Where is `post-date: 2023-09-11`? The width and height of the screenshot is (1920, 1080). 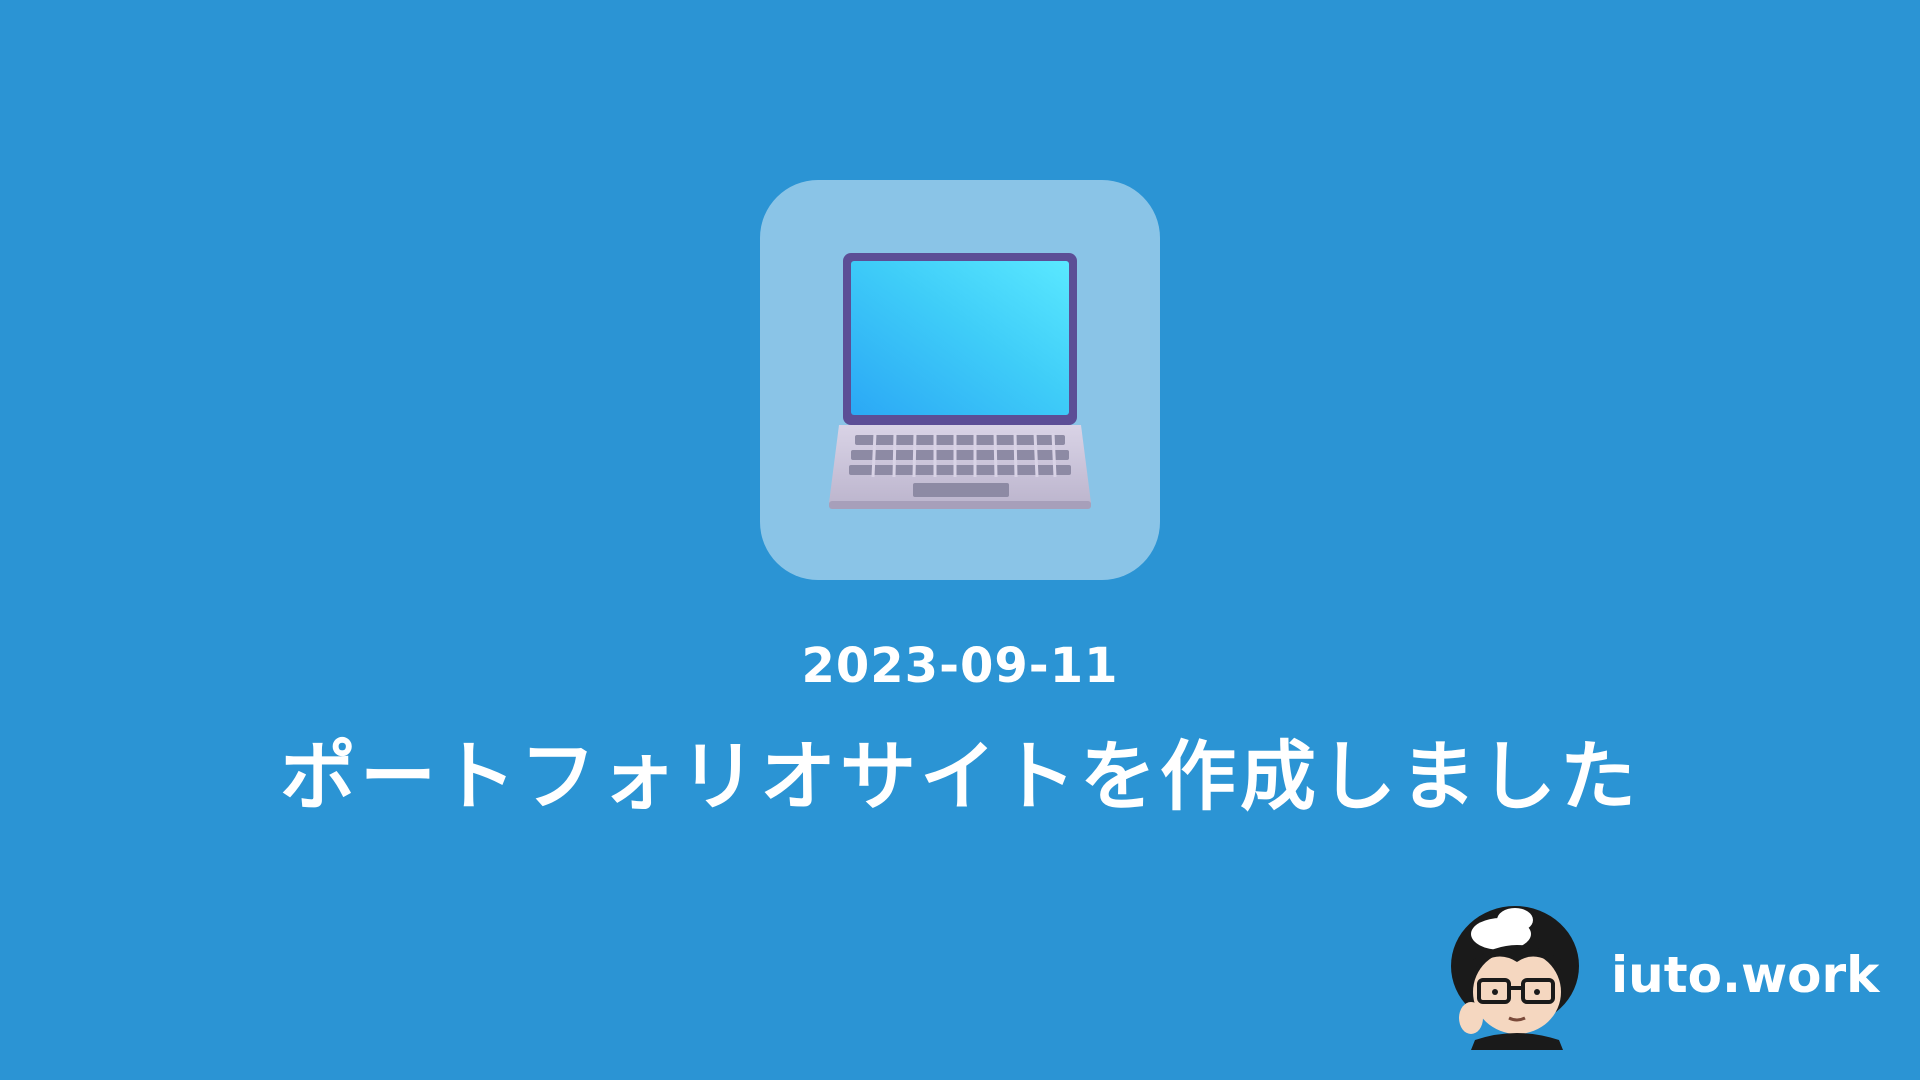
post-date: 2023-09-11 is located at coordinates (960, 666).